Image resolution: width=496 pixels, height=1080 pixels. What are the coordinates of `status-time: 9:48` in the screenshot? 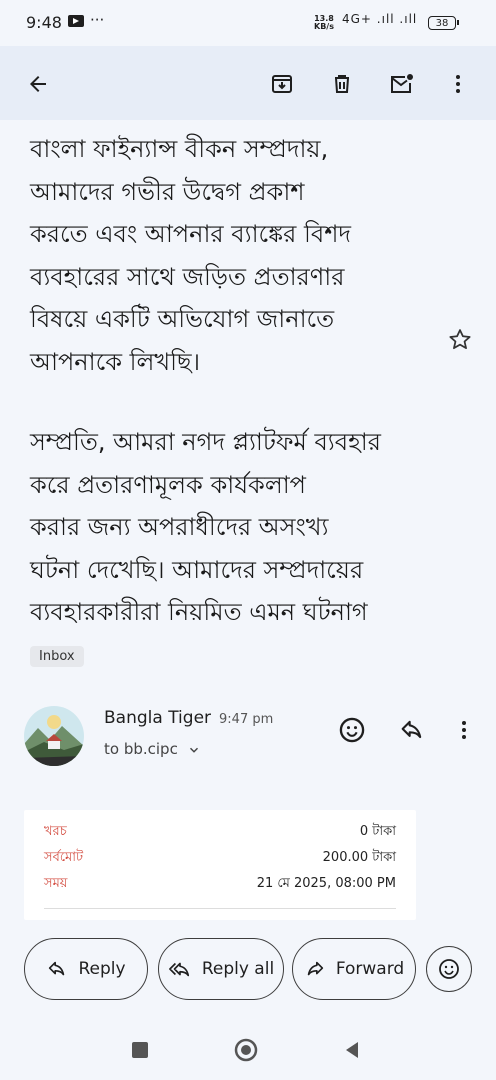 It's located at (44, 22).